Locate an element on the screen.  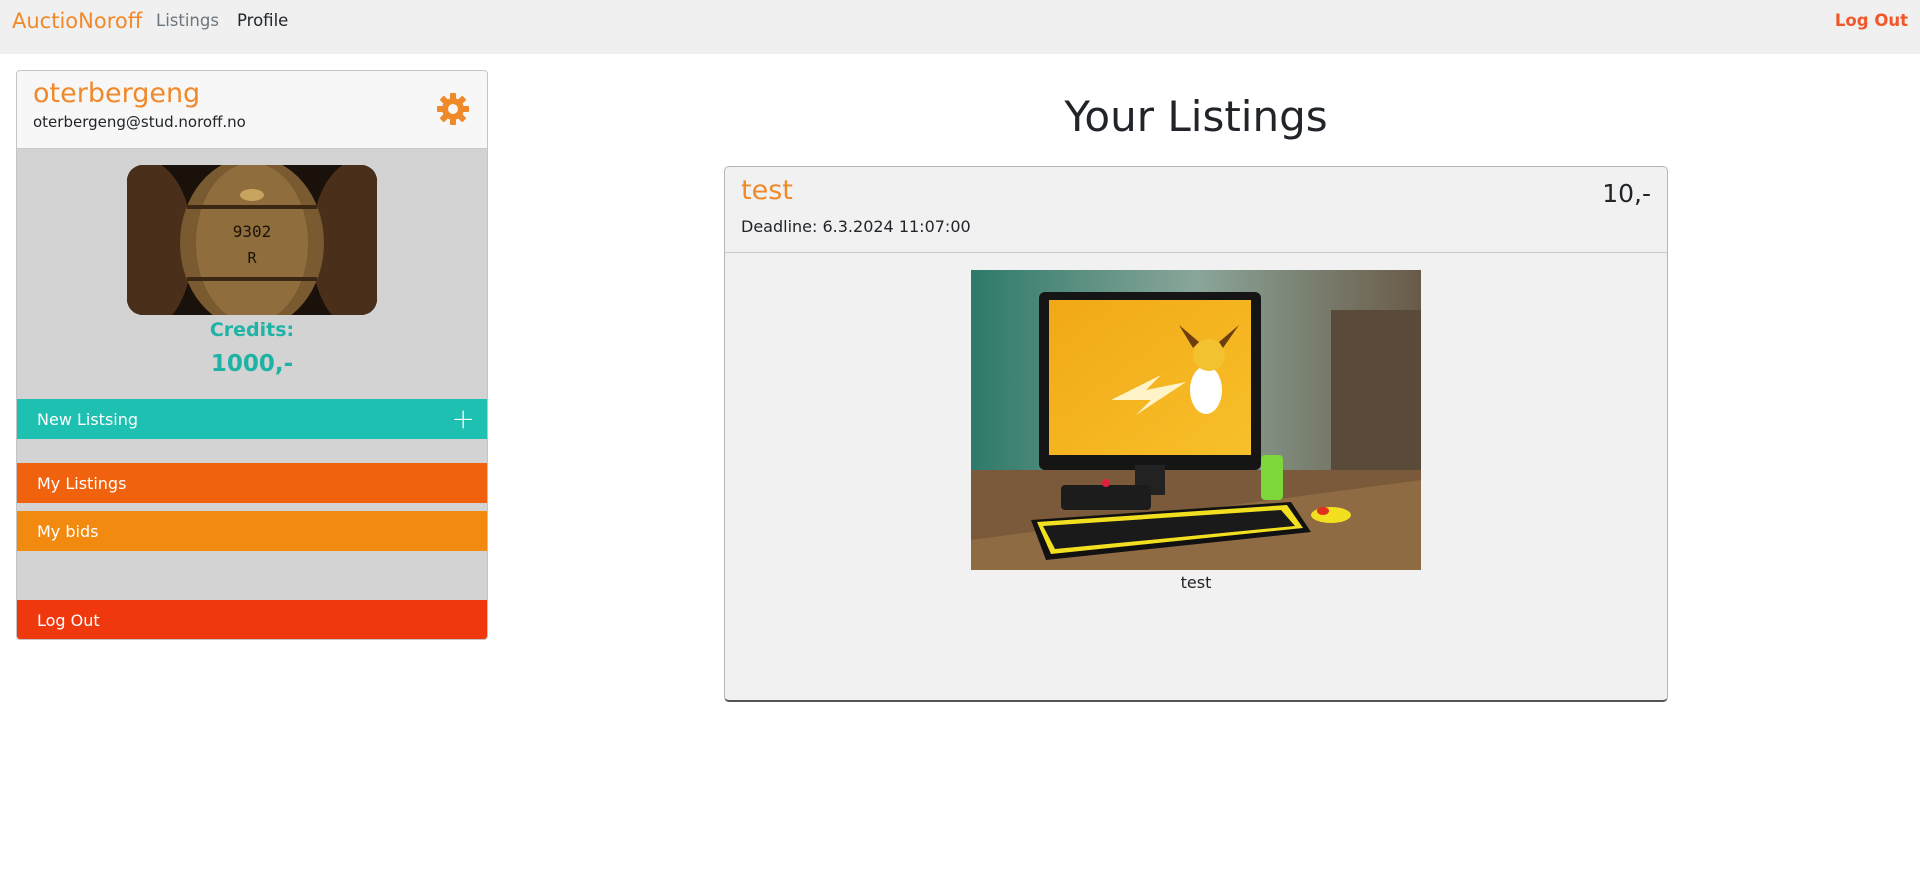
nav-logout-link: Log Out is located at coordinates (1871, 20).